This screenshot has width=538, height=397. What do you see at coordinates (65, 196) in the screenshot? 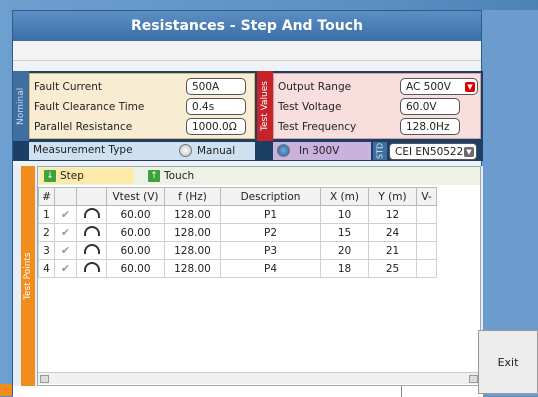
I see `col-header-check` at bounding box center [65, 196].